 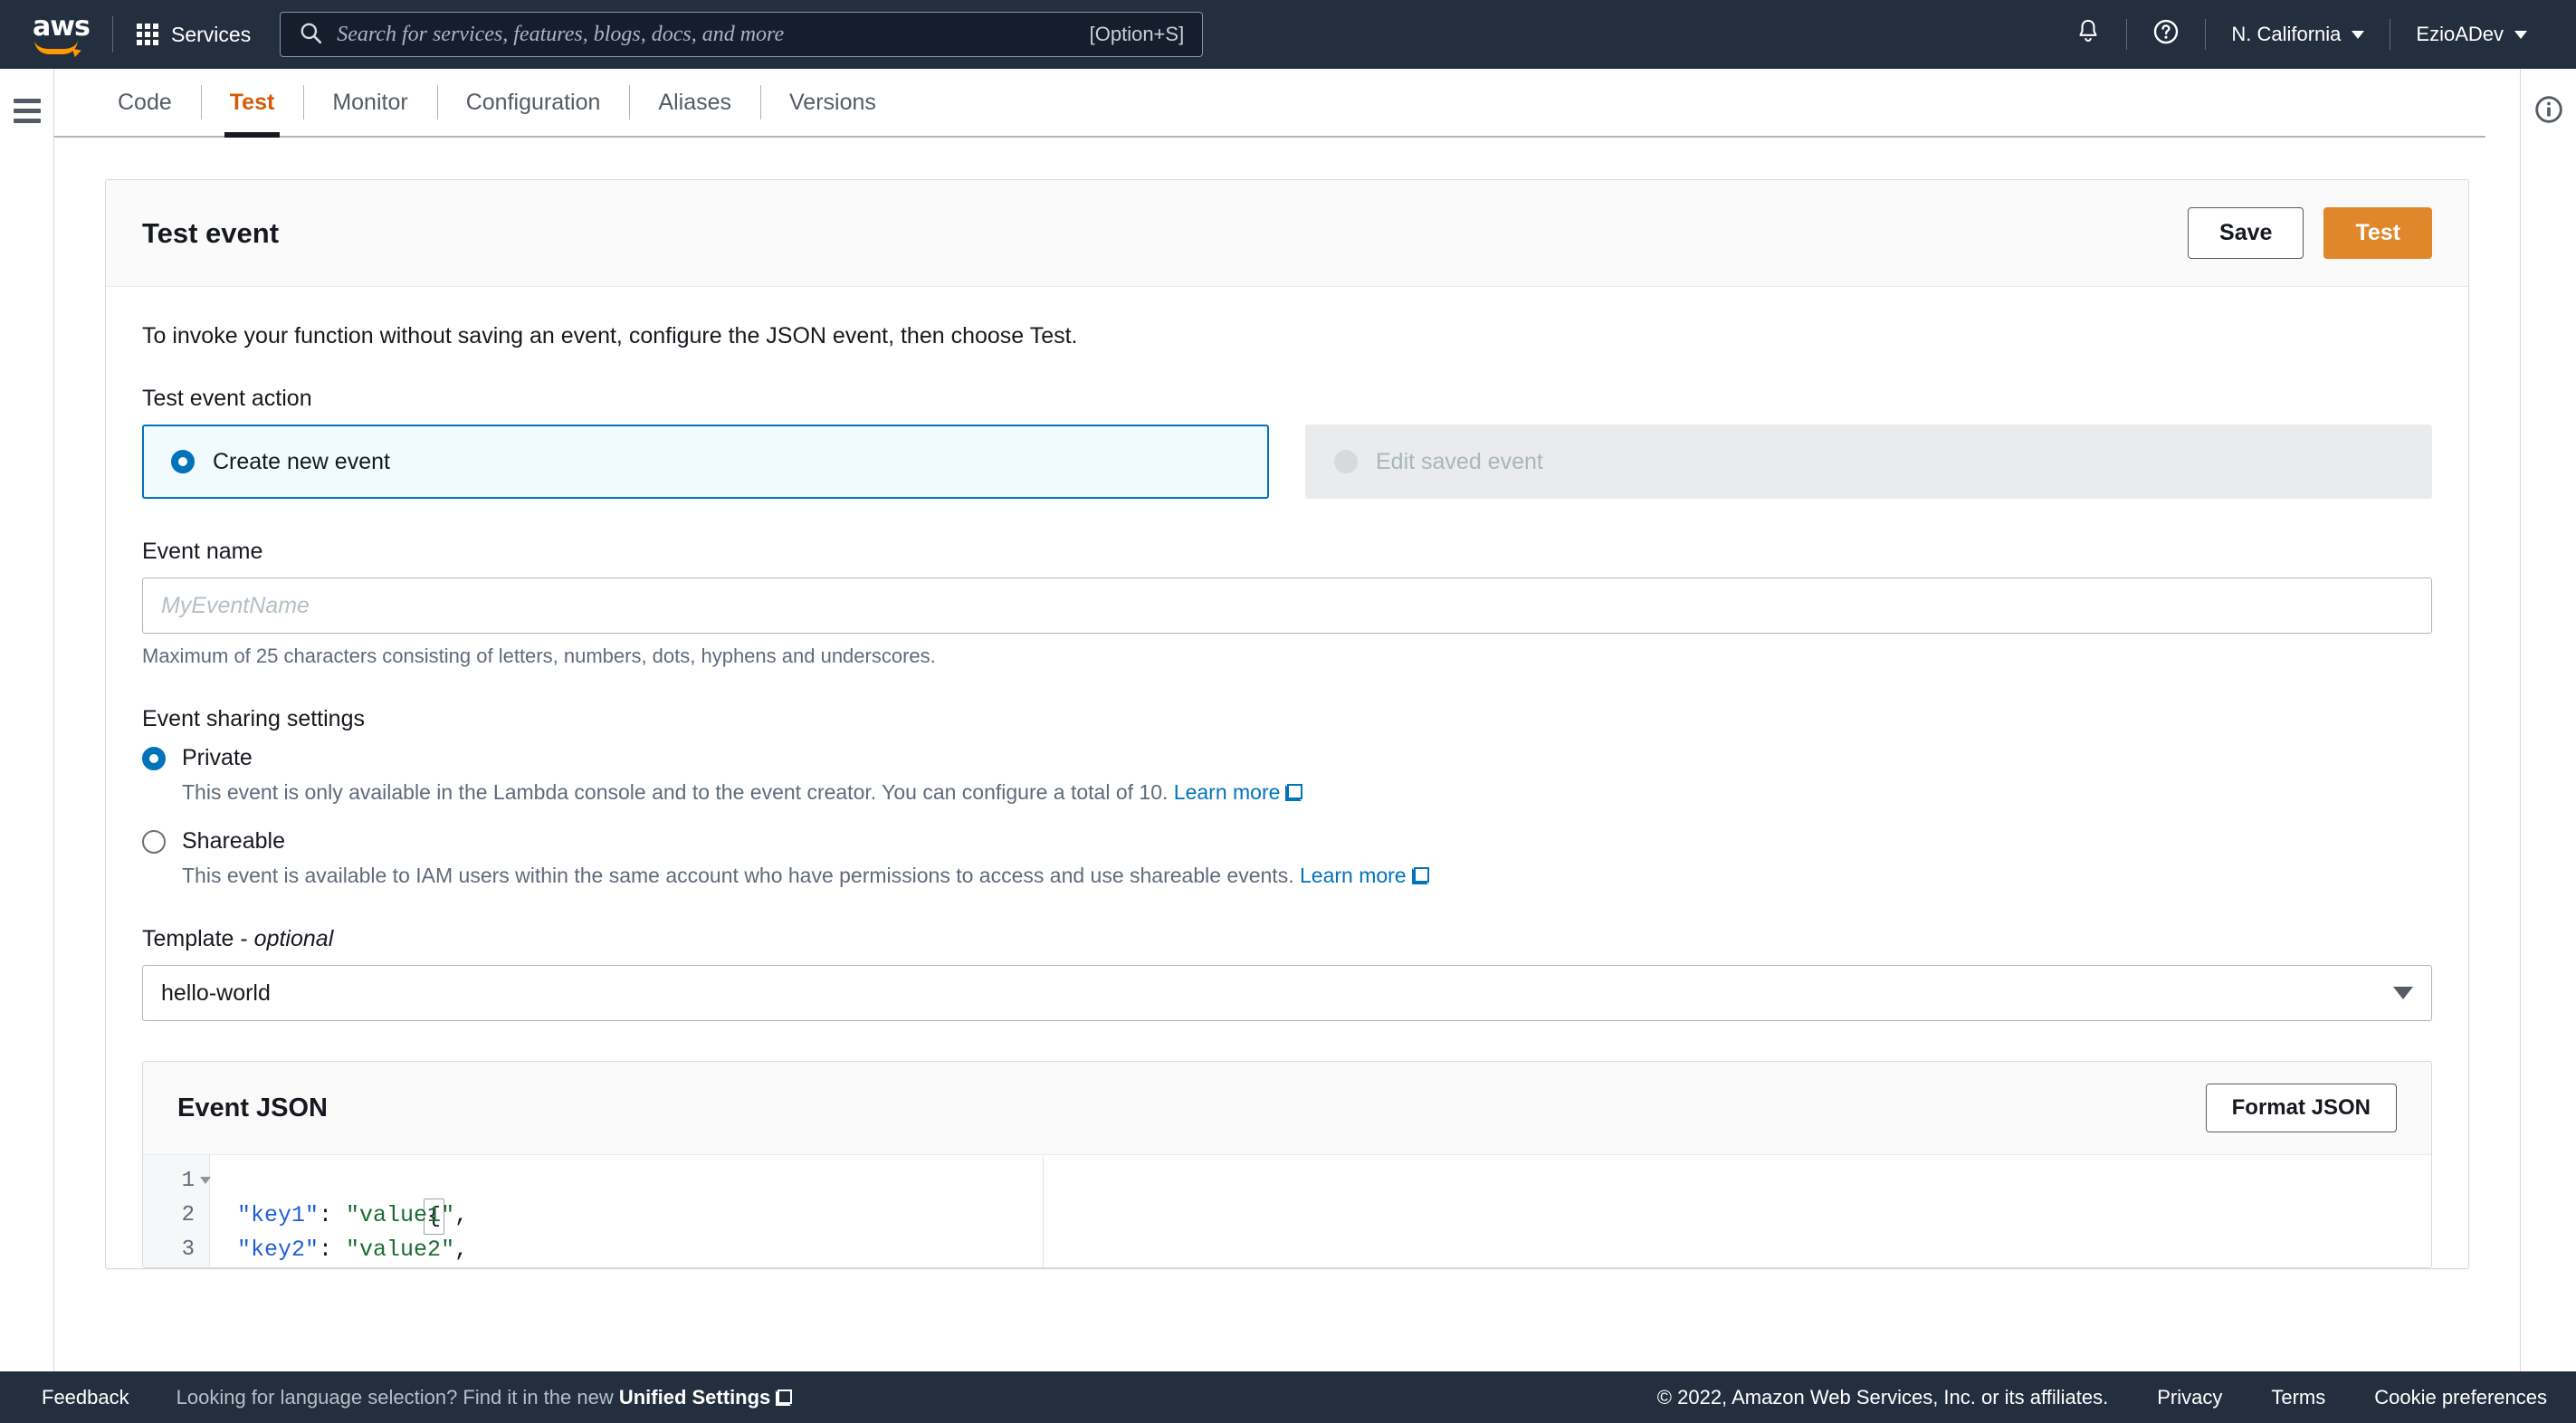 I want to click on services-label: Services, so click(x=211, y=34).